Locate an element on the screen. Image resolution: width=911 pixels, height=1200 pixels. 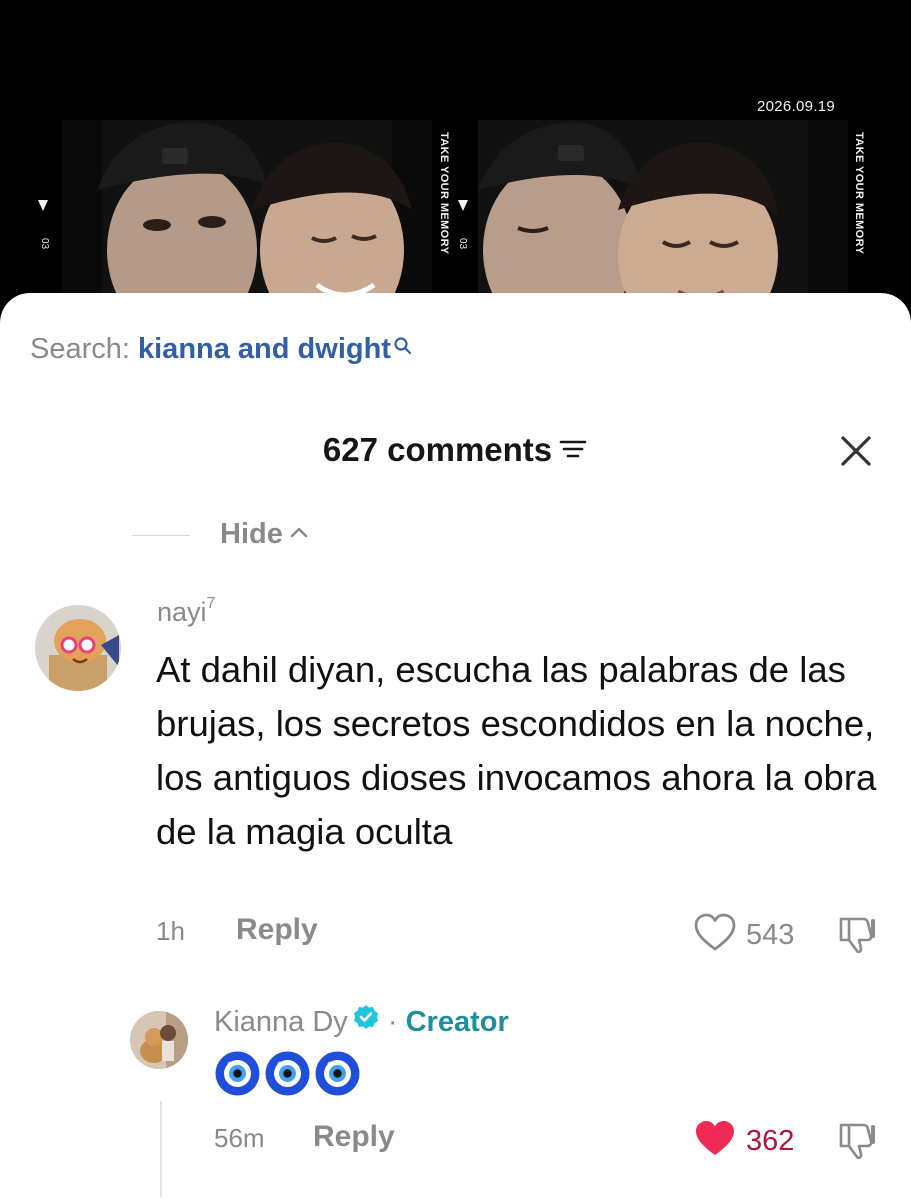
heart-filled-icon is located at coordinates (715, 1138).